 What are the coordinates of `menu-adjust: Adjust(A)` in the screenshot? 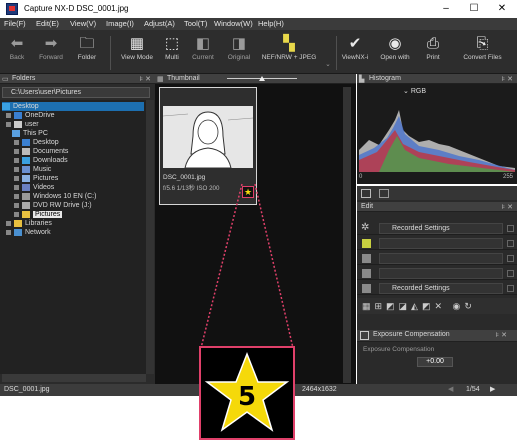 It's located at (159, 23).